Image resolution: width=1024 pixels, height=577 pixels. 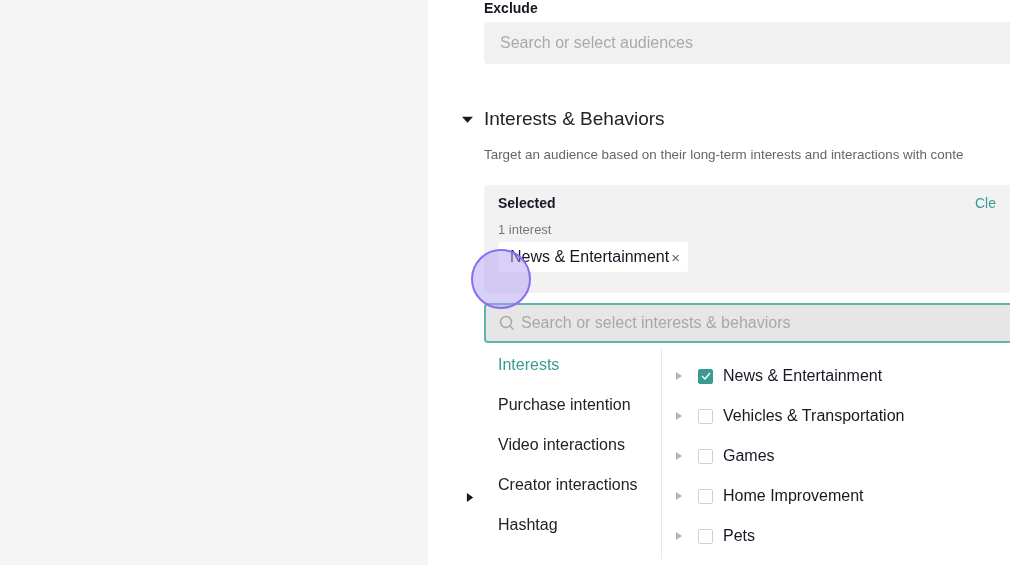 What do you see at coordinates (525, 229) in the screenshot?
I see `selected-count: 1 interest` at bounding box center [525, 229].